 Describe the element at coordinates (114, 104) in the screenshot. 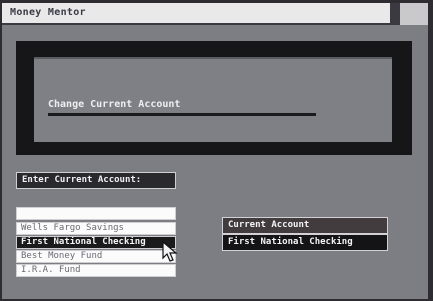

I see `panel-heading: Change Current Account` at that location.